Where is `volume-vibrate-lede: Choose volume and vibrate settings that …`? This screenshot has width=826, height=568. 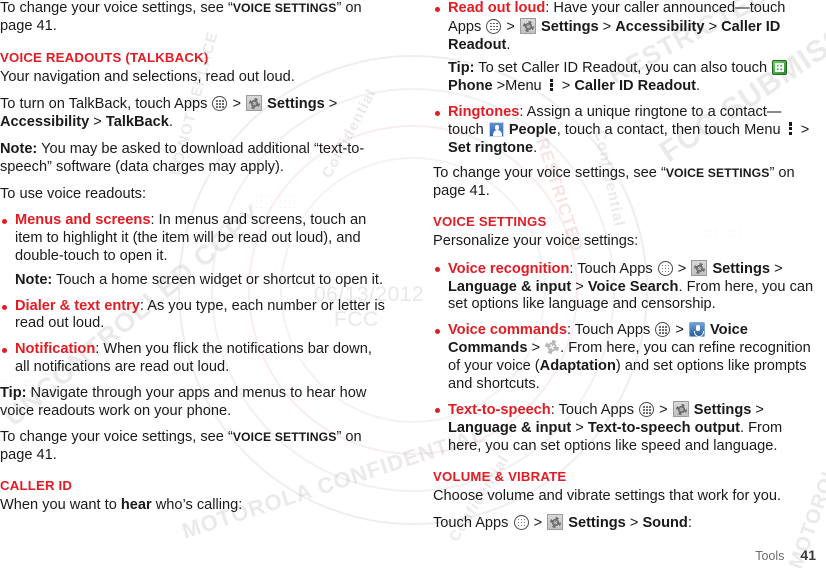 volume-vibrate-lede: Choose volume and vibrate settings that … is located at coordinates (607, 495).